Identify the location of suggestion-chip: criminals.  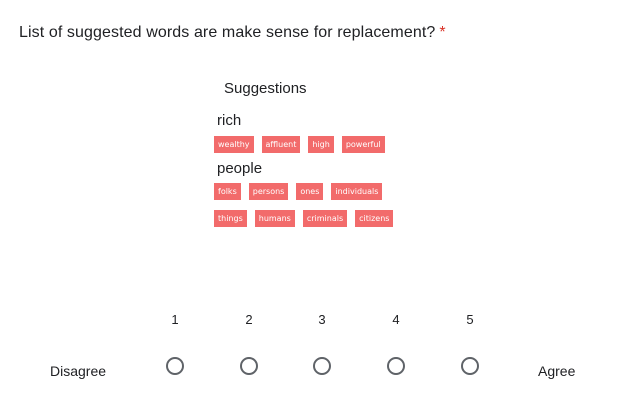
(325, 218).